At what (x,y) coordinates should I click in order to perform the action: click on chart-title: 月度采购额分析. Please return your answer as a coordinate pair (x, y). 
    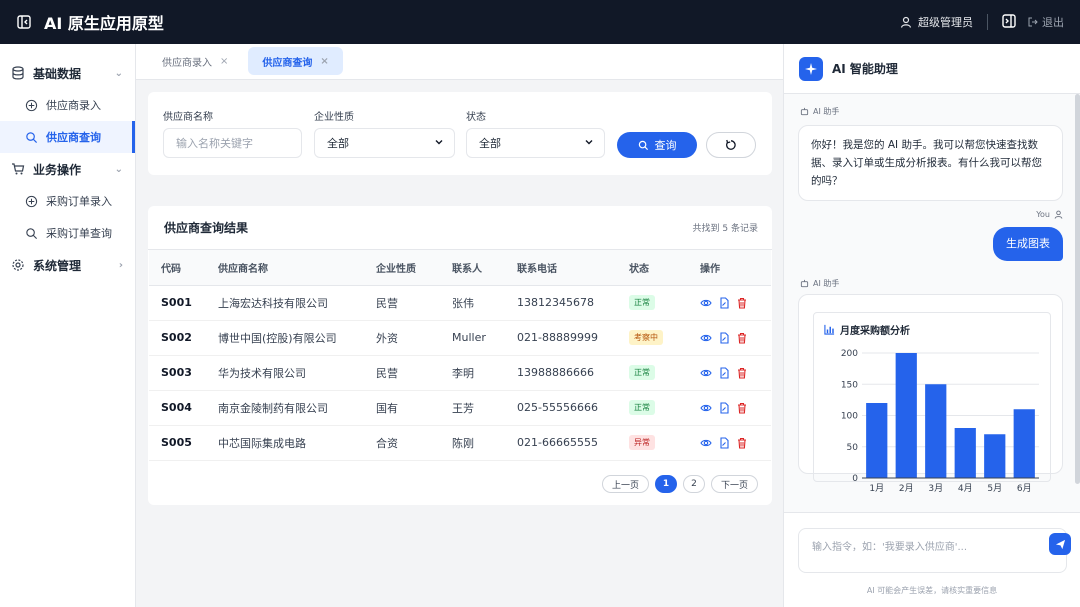
    Looking at the image, I should click on (867, 329).